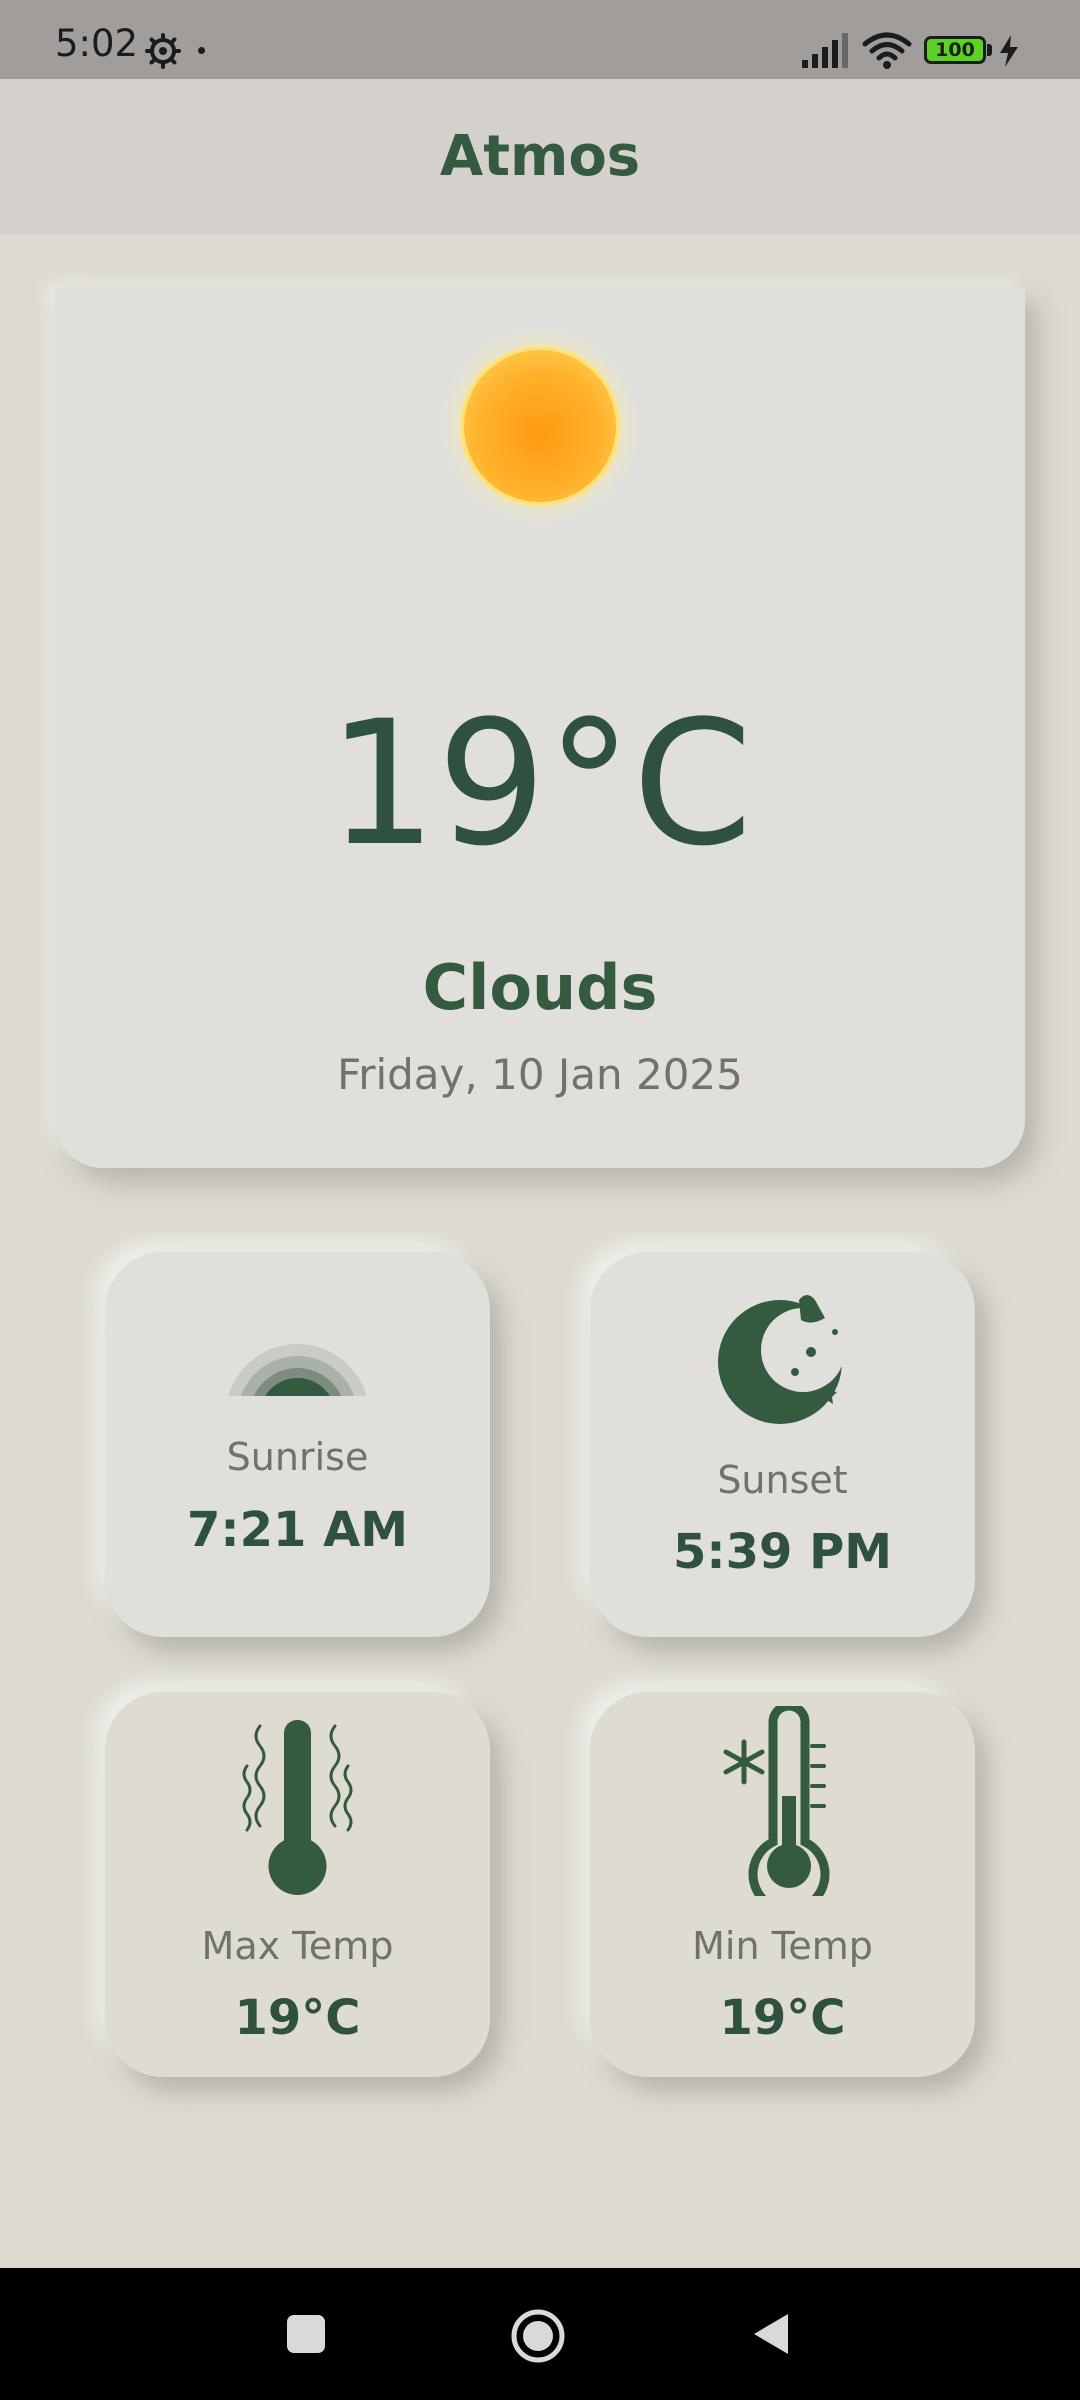 The image size is (1080, 2400). I want to click on notification-dot, so click(201, 50).